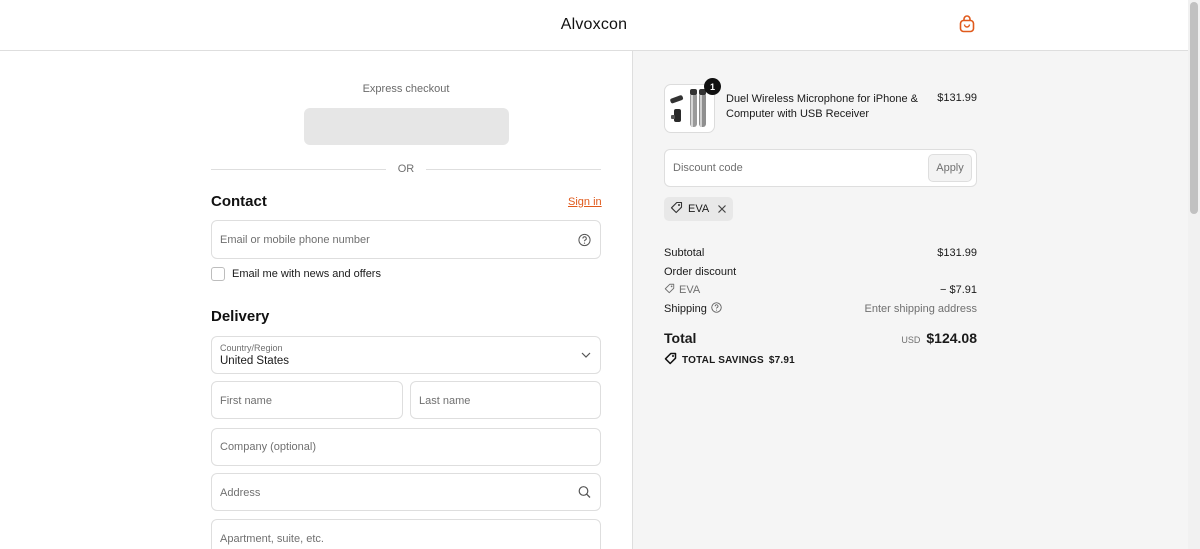 This screenshot has width=1200, height=549. I want to click on last-name-field: Last name, so click(505, 400).